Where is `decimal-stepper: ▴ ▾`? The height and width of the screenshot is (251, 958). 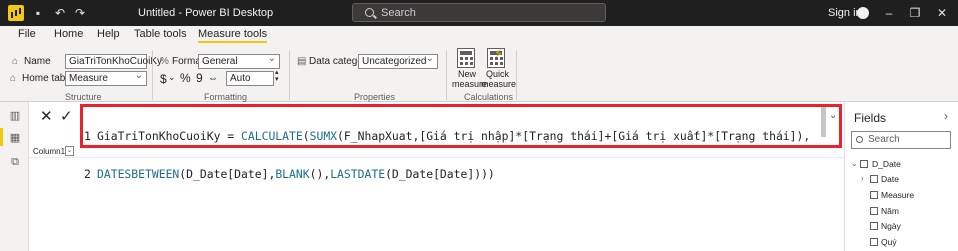 decimal-stepper: ▴ ▾ is located at coordinates (277, 76).